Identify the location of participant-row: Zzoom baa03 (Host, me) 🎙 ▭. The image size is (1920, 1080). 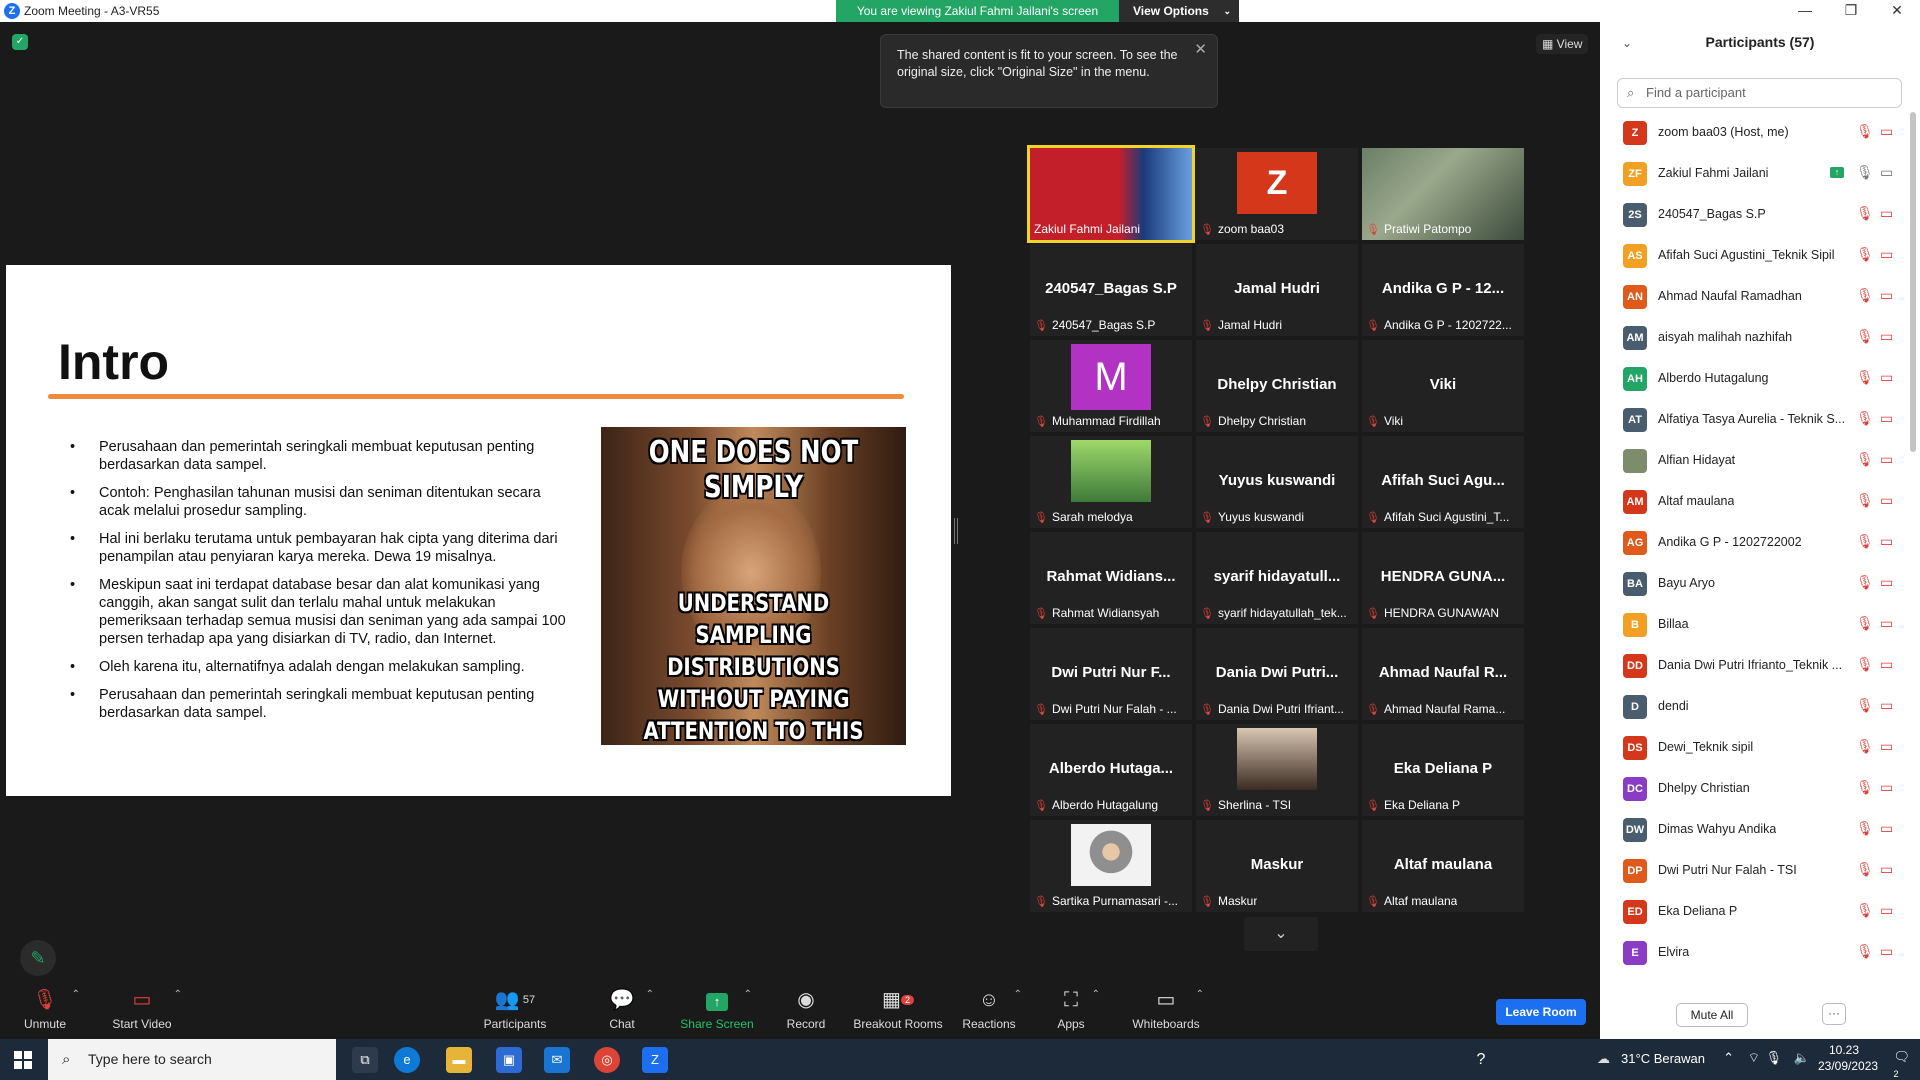
(1762, 132).